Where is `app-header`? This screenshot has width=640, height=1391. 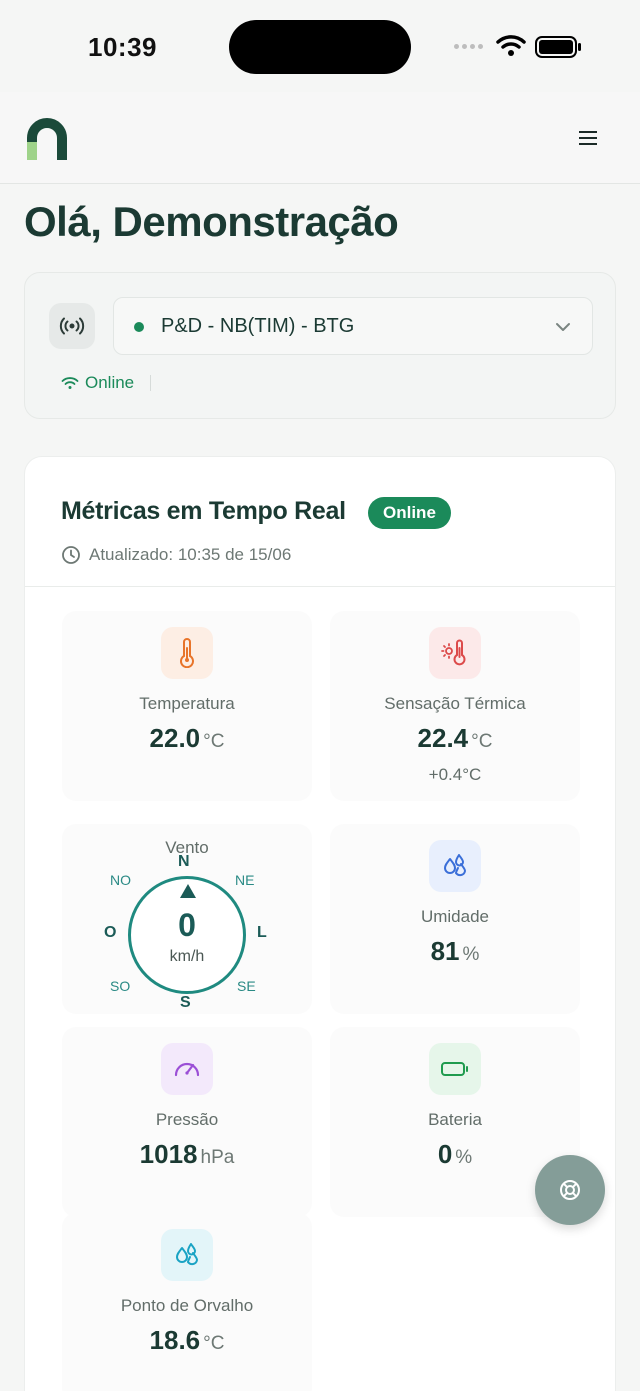 app-header is located at coordinates (320, 138).